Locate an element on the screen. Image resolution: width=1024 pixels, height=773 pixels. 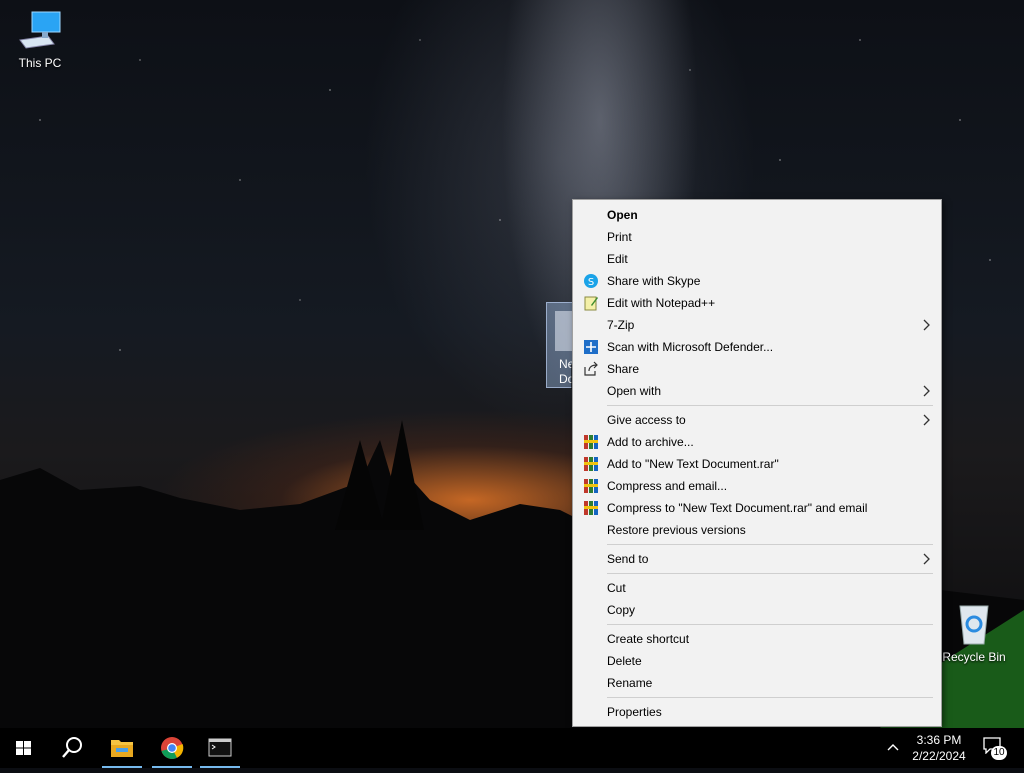
menu-item-label: Create shortcut is located at coordinates (648, 639).